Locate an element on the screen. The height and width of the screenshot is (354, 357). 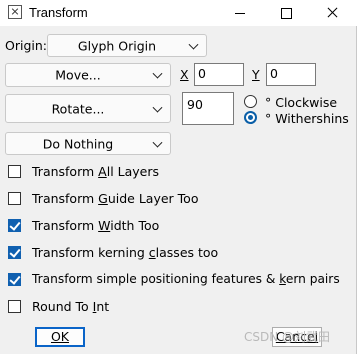
third-action-select: Do Nothing is located at coordinates (88, 143).